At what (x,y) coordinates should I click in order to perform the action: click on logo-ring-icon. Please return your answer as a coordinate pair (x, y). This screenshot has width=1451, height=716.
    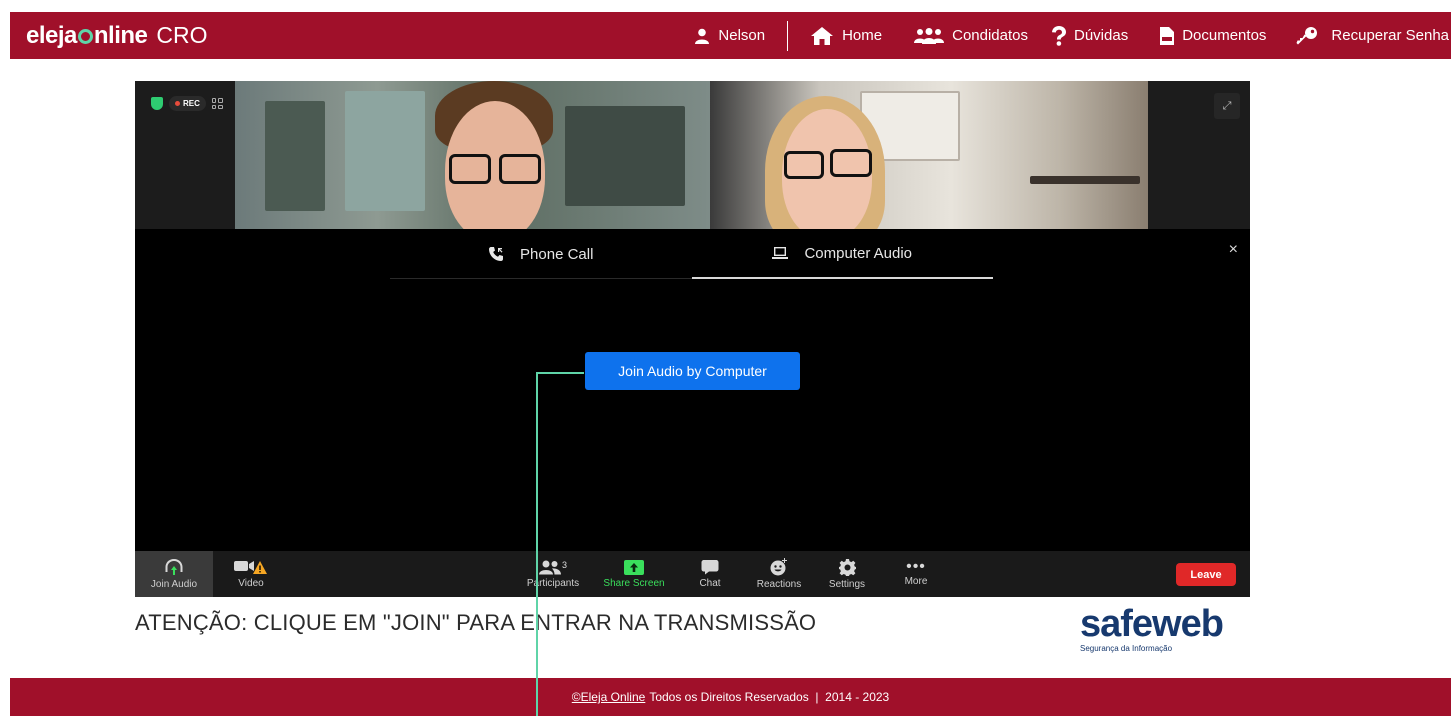
    Looking at the image, I should click on (85, 36).